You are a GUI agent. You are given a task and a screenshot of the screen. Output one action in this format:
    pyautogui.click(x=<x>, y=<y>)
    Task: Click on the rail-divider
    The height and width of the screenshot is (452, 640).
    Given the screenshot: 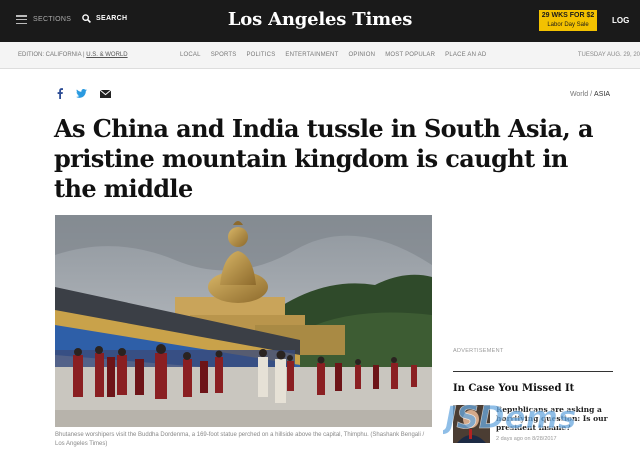 What is the action you would take?
    pyautogui.click(x=533, y=371)
    